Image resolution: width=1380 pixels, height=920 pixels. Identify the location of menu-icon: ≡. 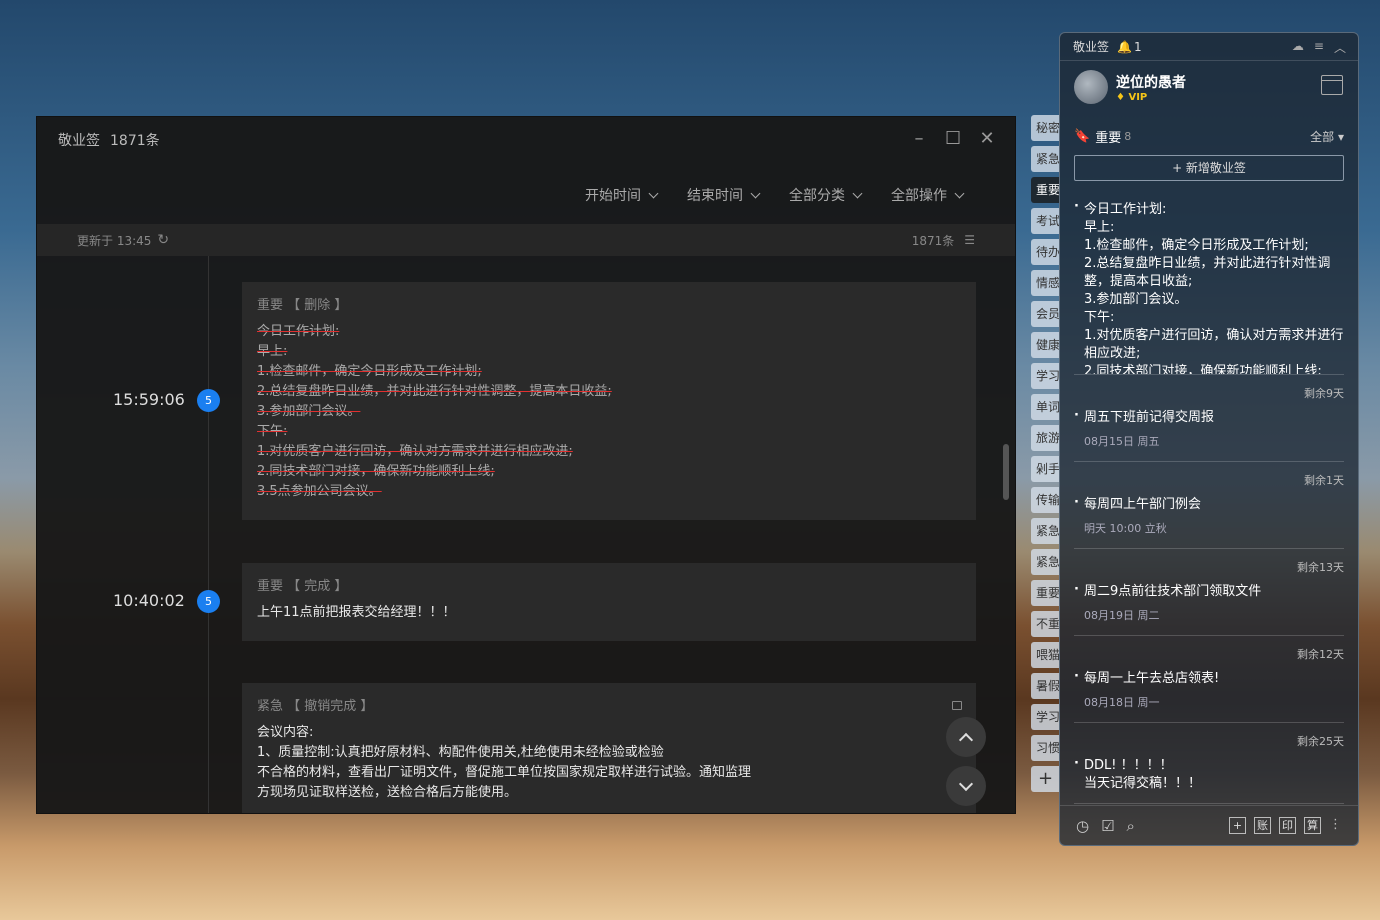
(1319, 47).